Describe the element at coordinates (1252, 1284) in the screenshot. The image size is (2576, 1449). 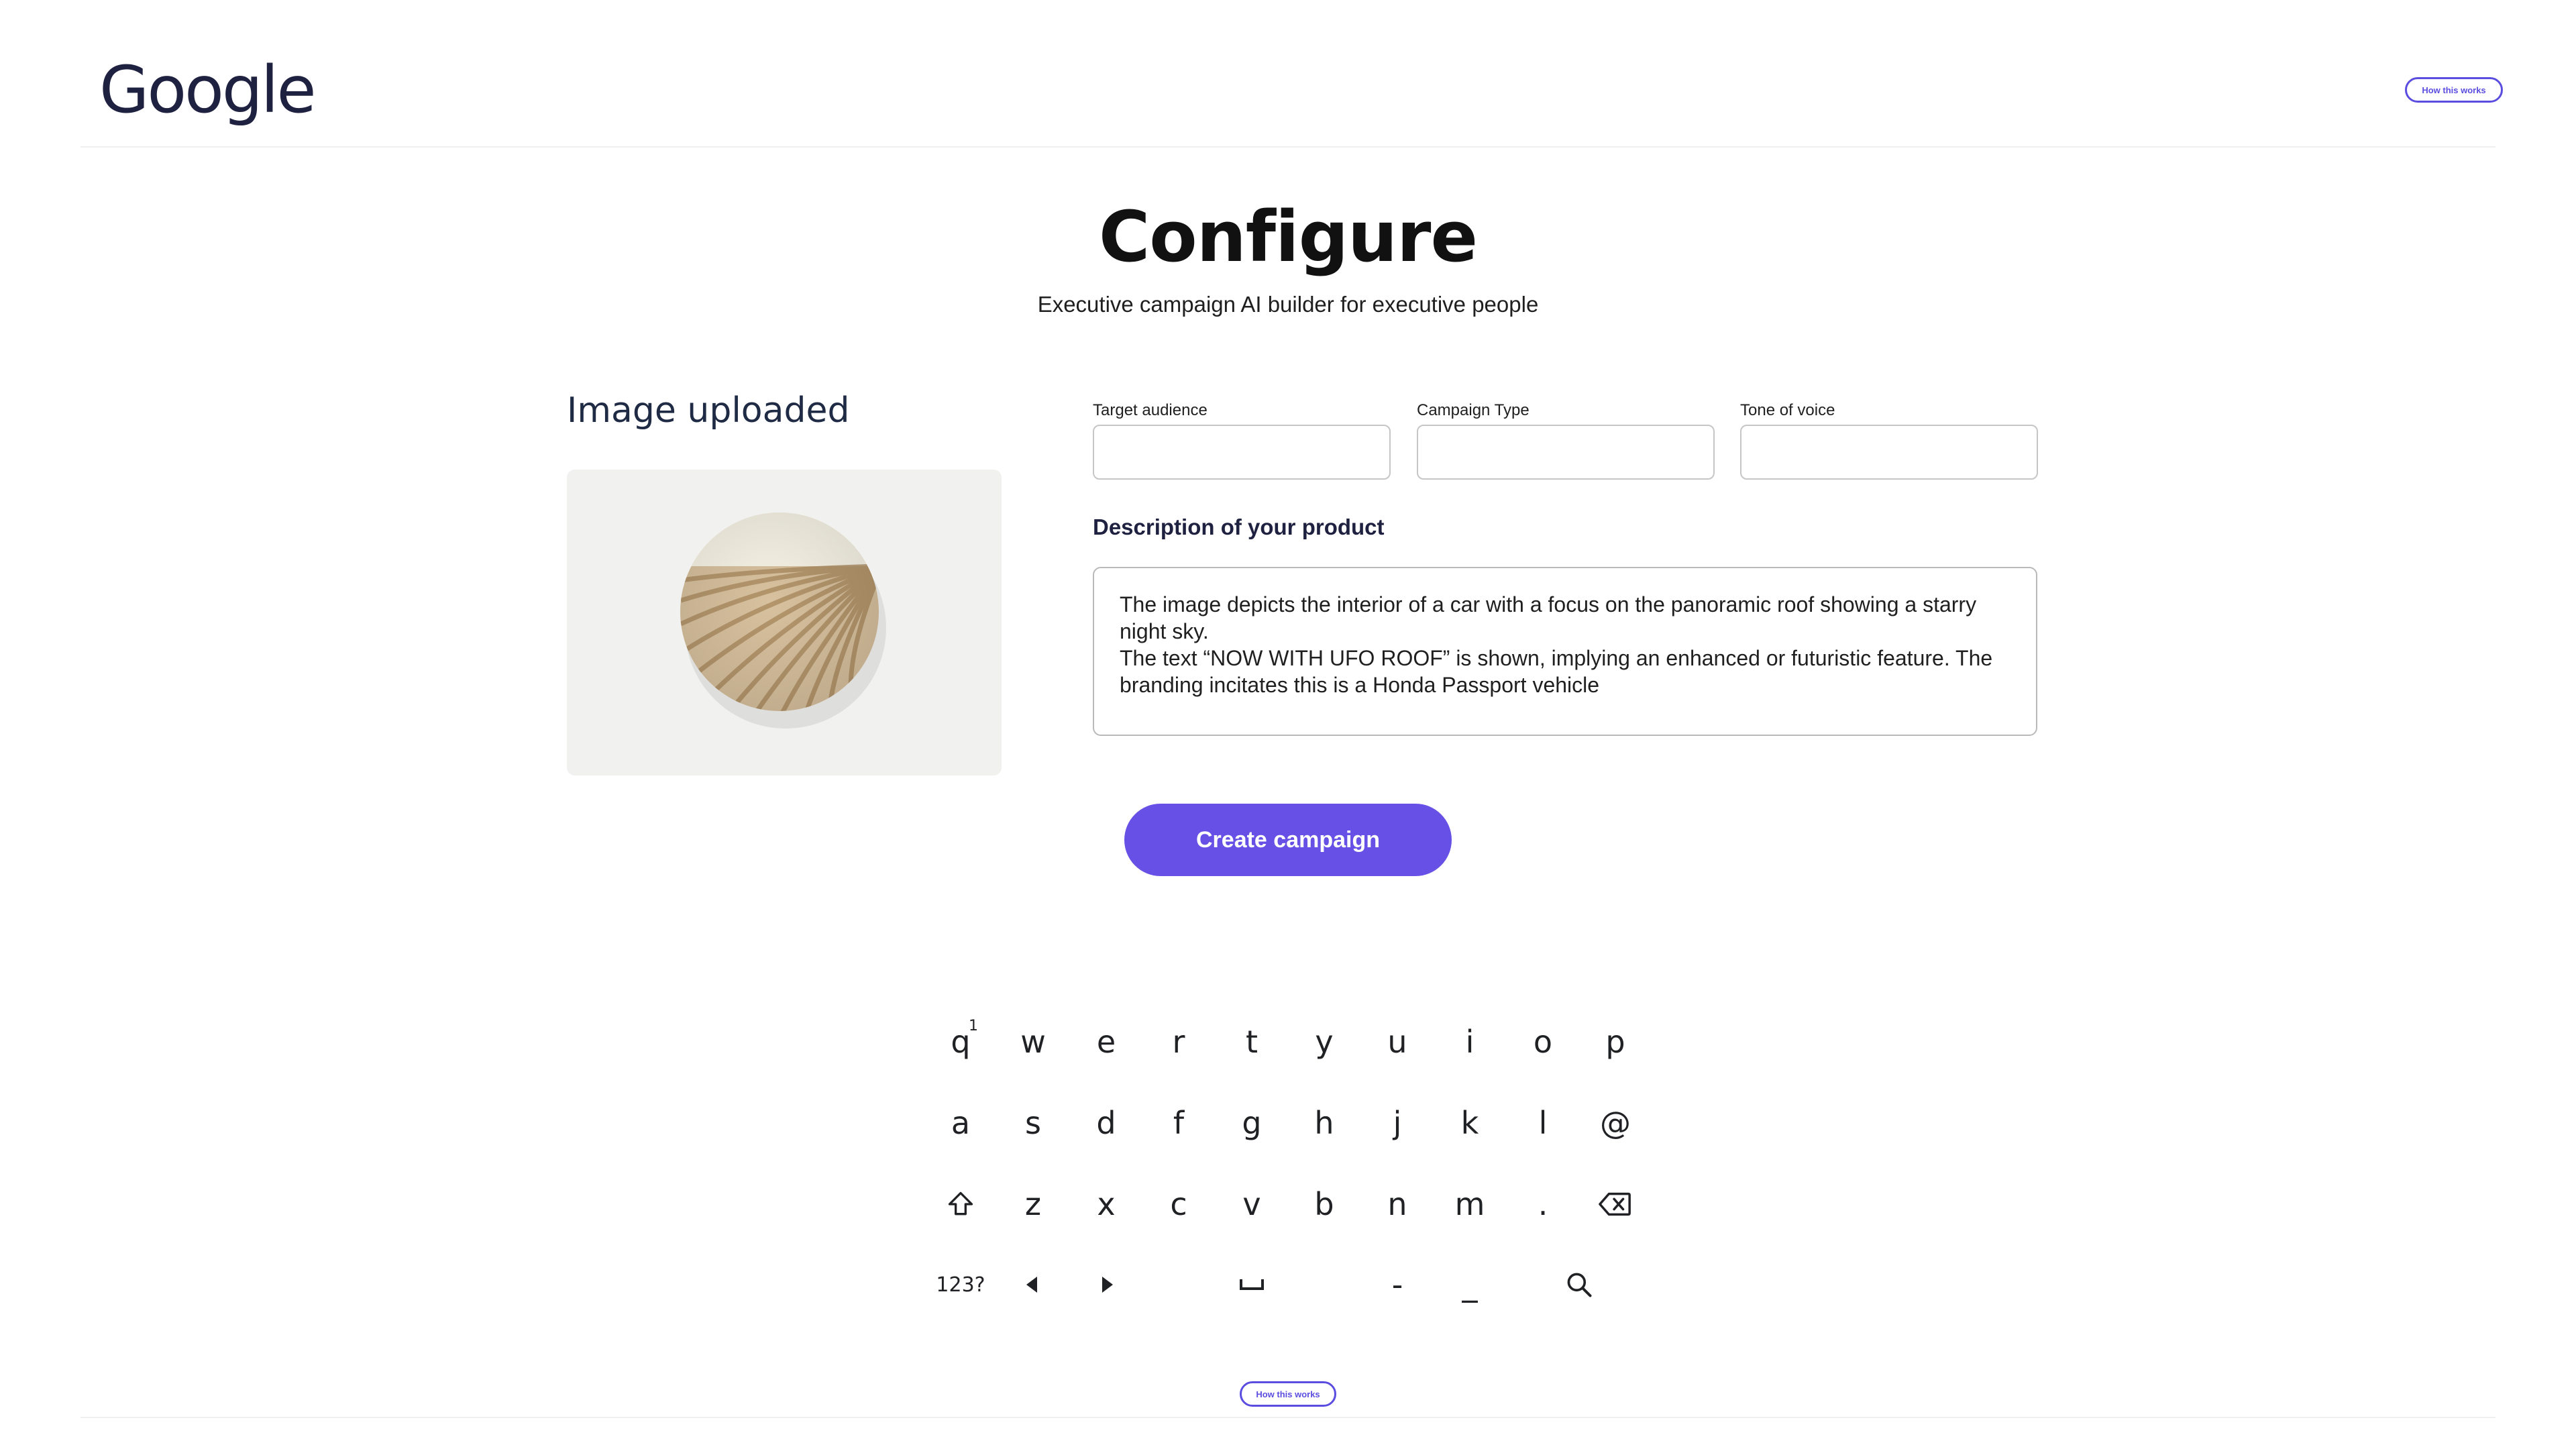
I see `space-icon` at that location.